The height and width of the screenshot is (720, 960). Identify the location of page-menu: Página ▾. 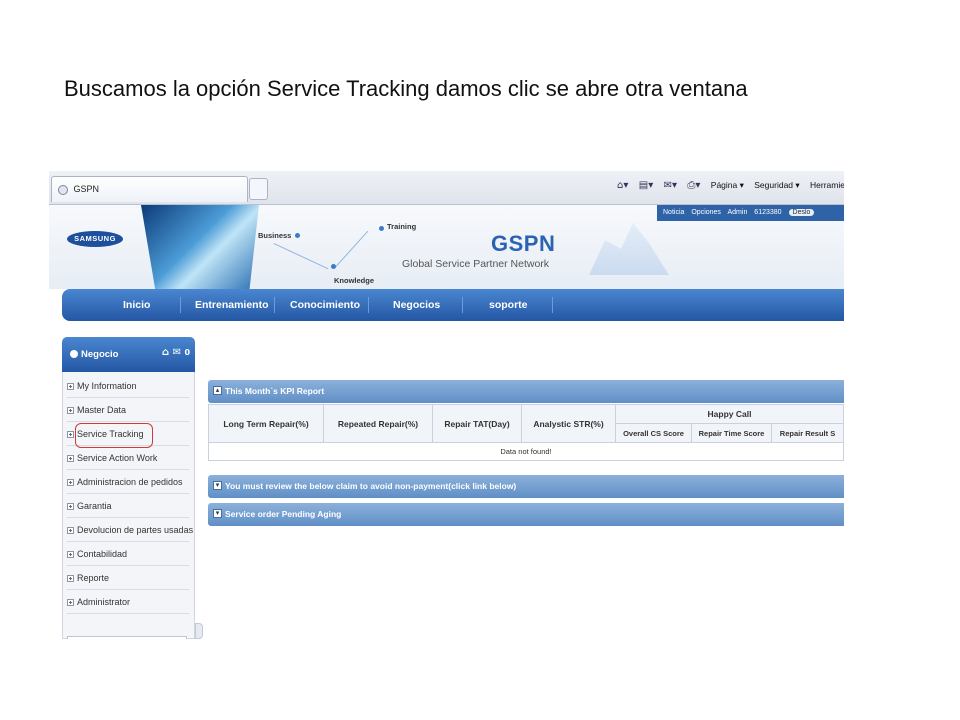
(727, 185).